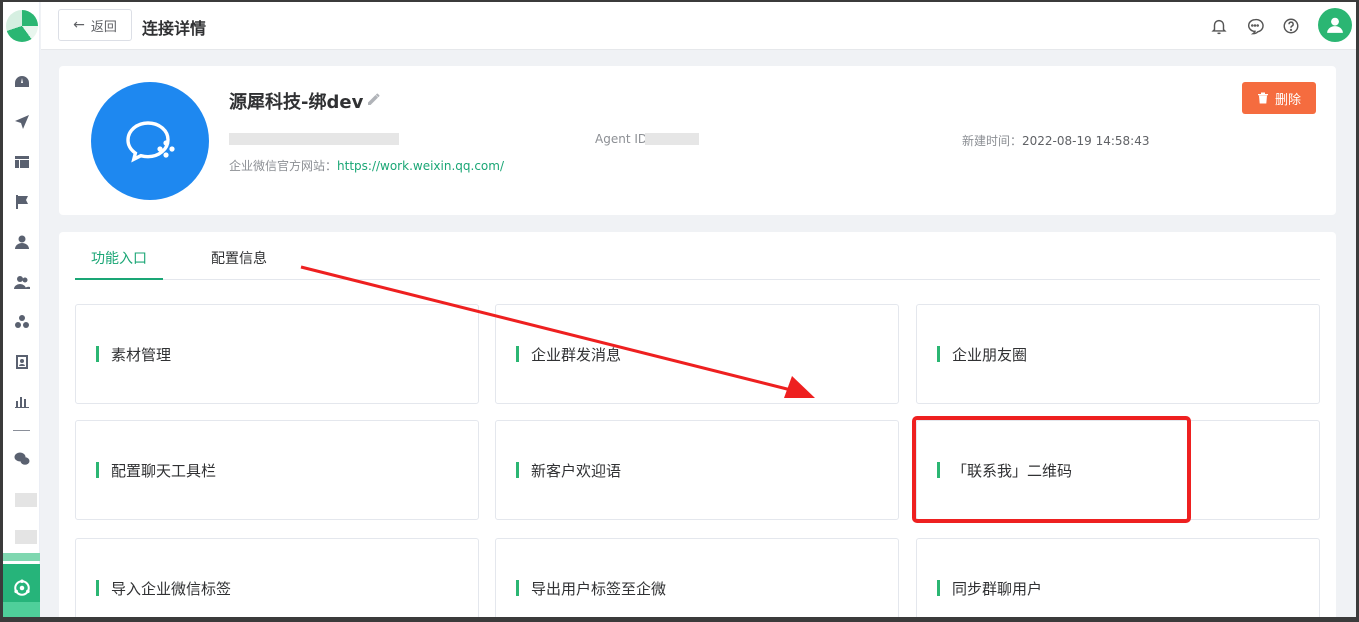 Image resolution: width=1359 pixels, height=622 pixels. Describe the element at coordinates (599, 588) in the screenshot. I see `feature-label: 导出用户标签至企微` at that location.